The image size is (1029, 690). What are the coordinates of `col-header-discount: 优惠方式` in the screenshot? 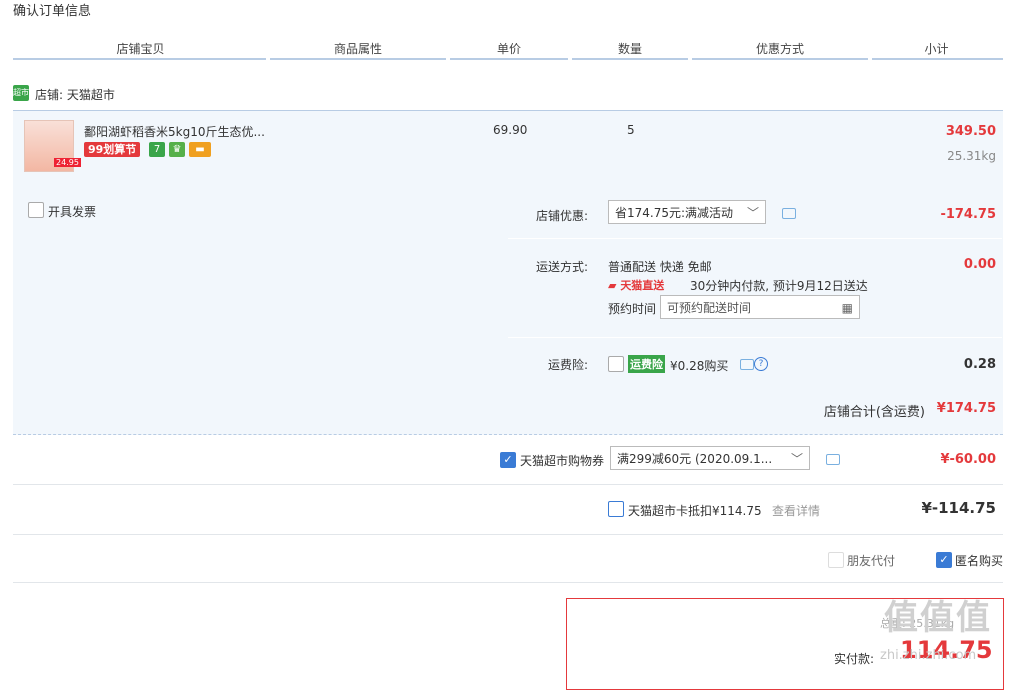 It's located at (779, 49).